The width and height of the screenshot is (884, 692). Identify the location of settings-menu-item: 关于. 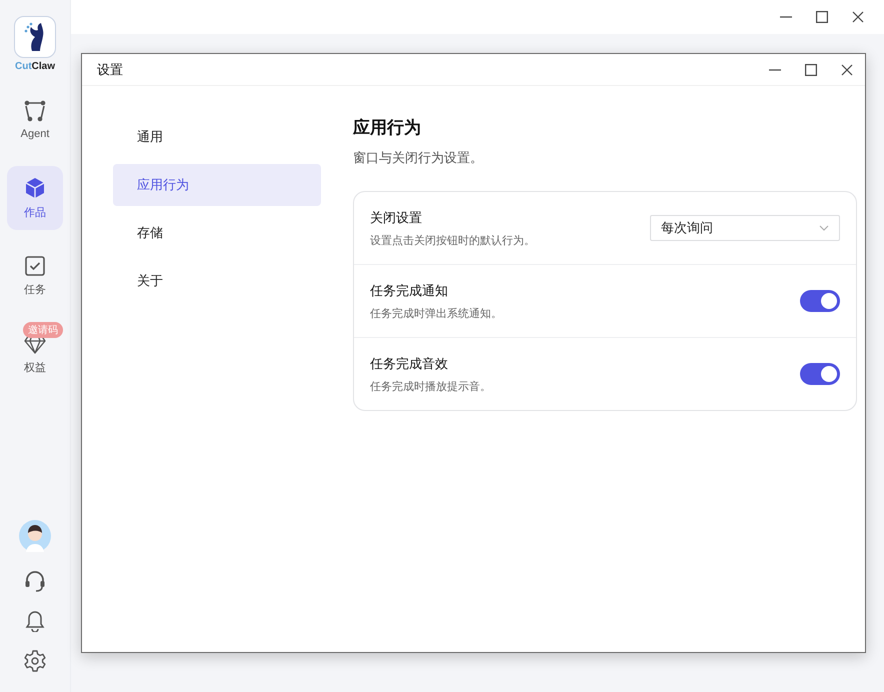
(217, 281).